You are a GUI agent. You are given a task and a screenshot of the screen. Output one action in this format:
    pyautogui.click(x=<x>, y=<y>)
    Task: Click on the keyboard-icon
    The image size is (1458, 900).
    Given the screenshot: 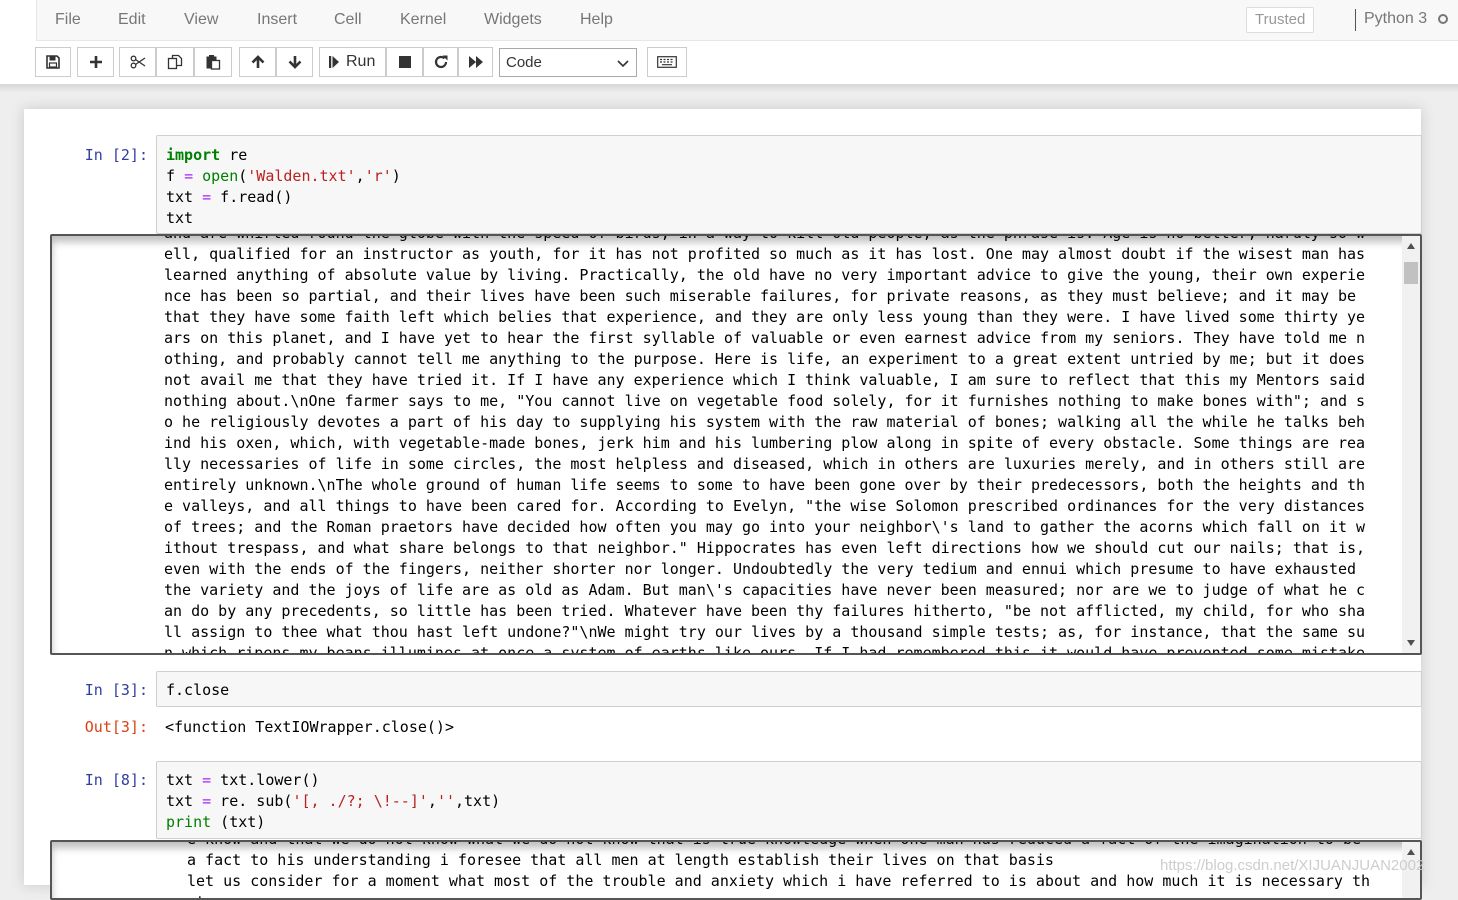 What is the action you would take?
    pyautogui.click(x=667, y=62)
    